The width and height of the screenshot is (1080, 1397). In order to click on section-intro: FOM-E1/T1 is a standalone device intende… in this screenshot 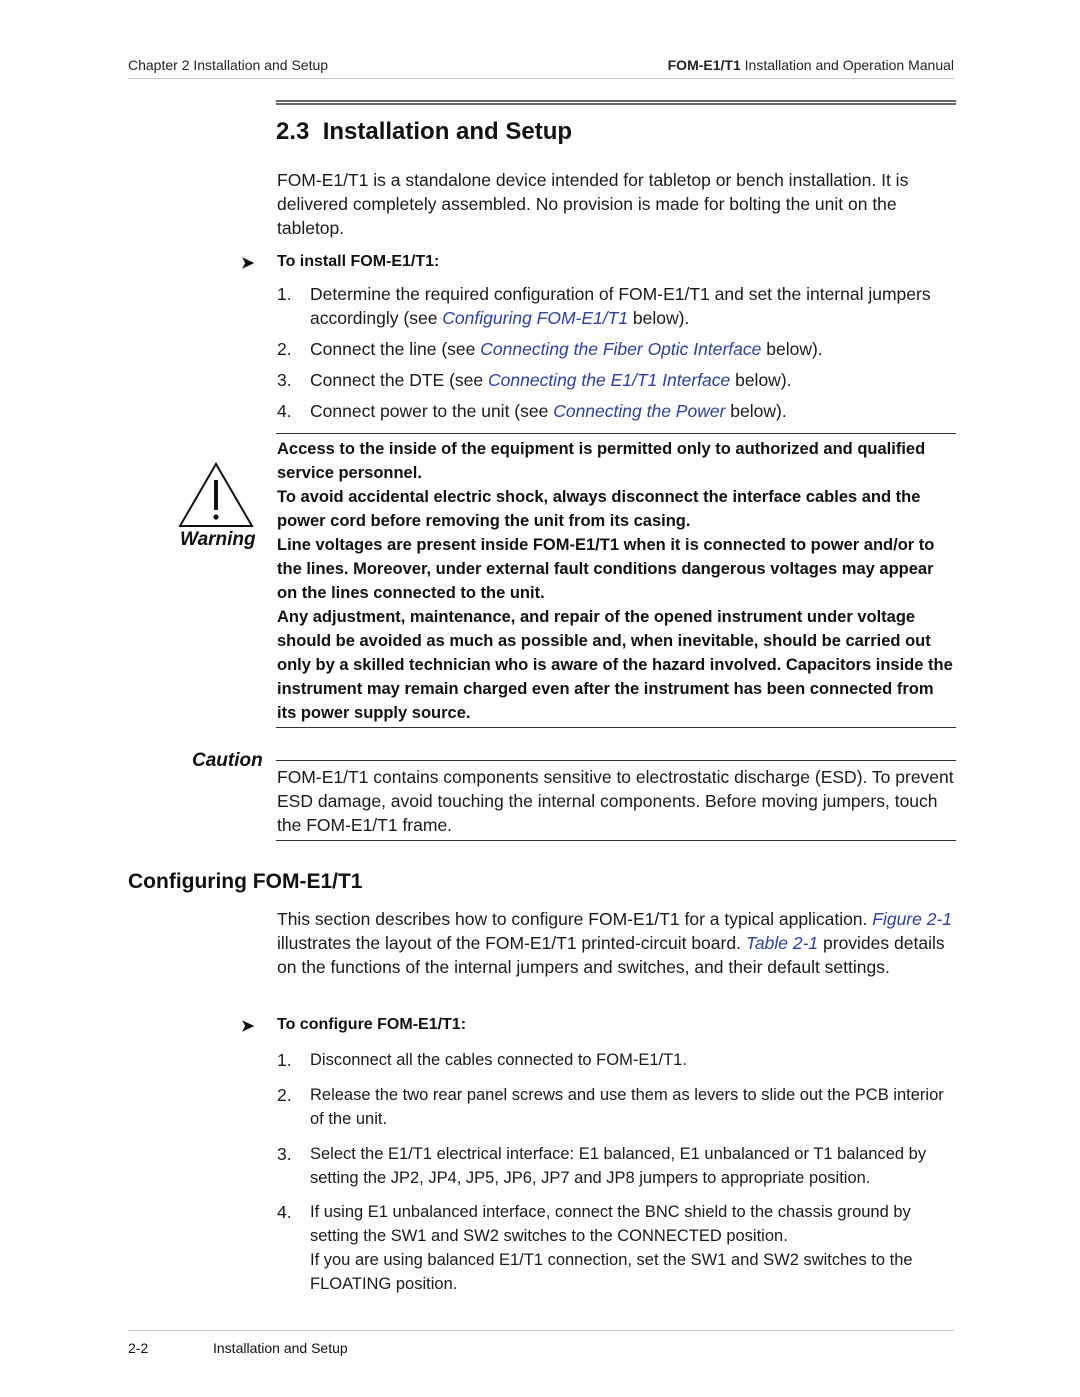, I will do `click(593, 204)`.